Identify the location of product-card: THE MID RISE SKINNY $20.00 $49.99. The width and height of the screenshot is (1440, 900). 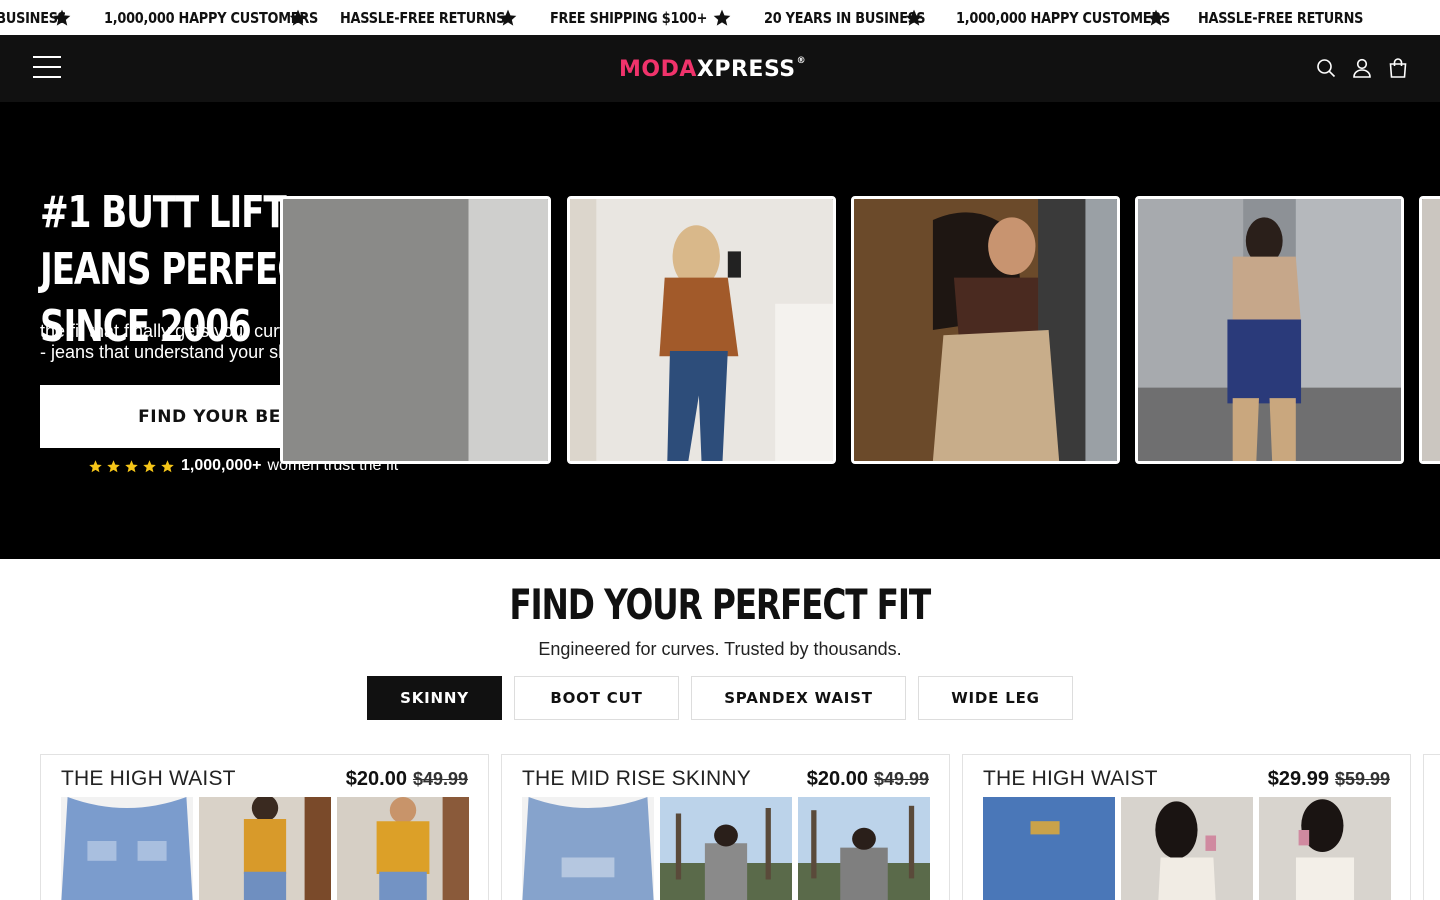
(725, 827).